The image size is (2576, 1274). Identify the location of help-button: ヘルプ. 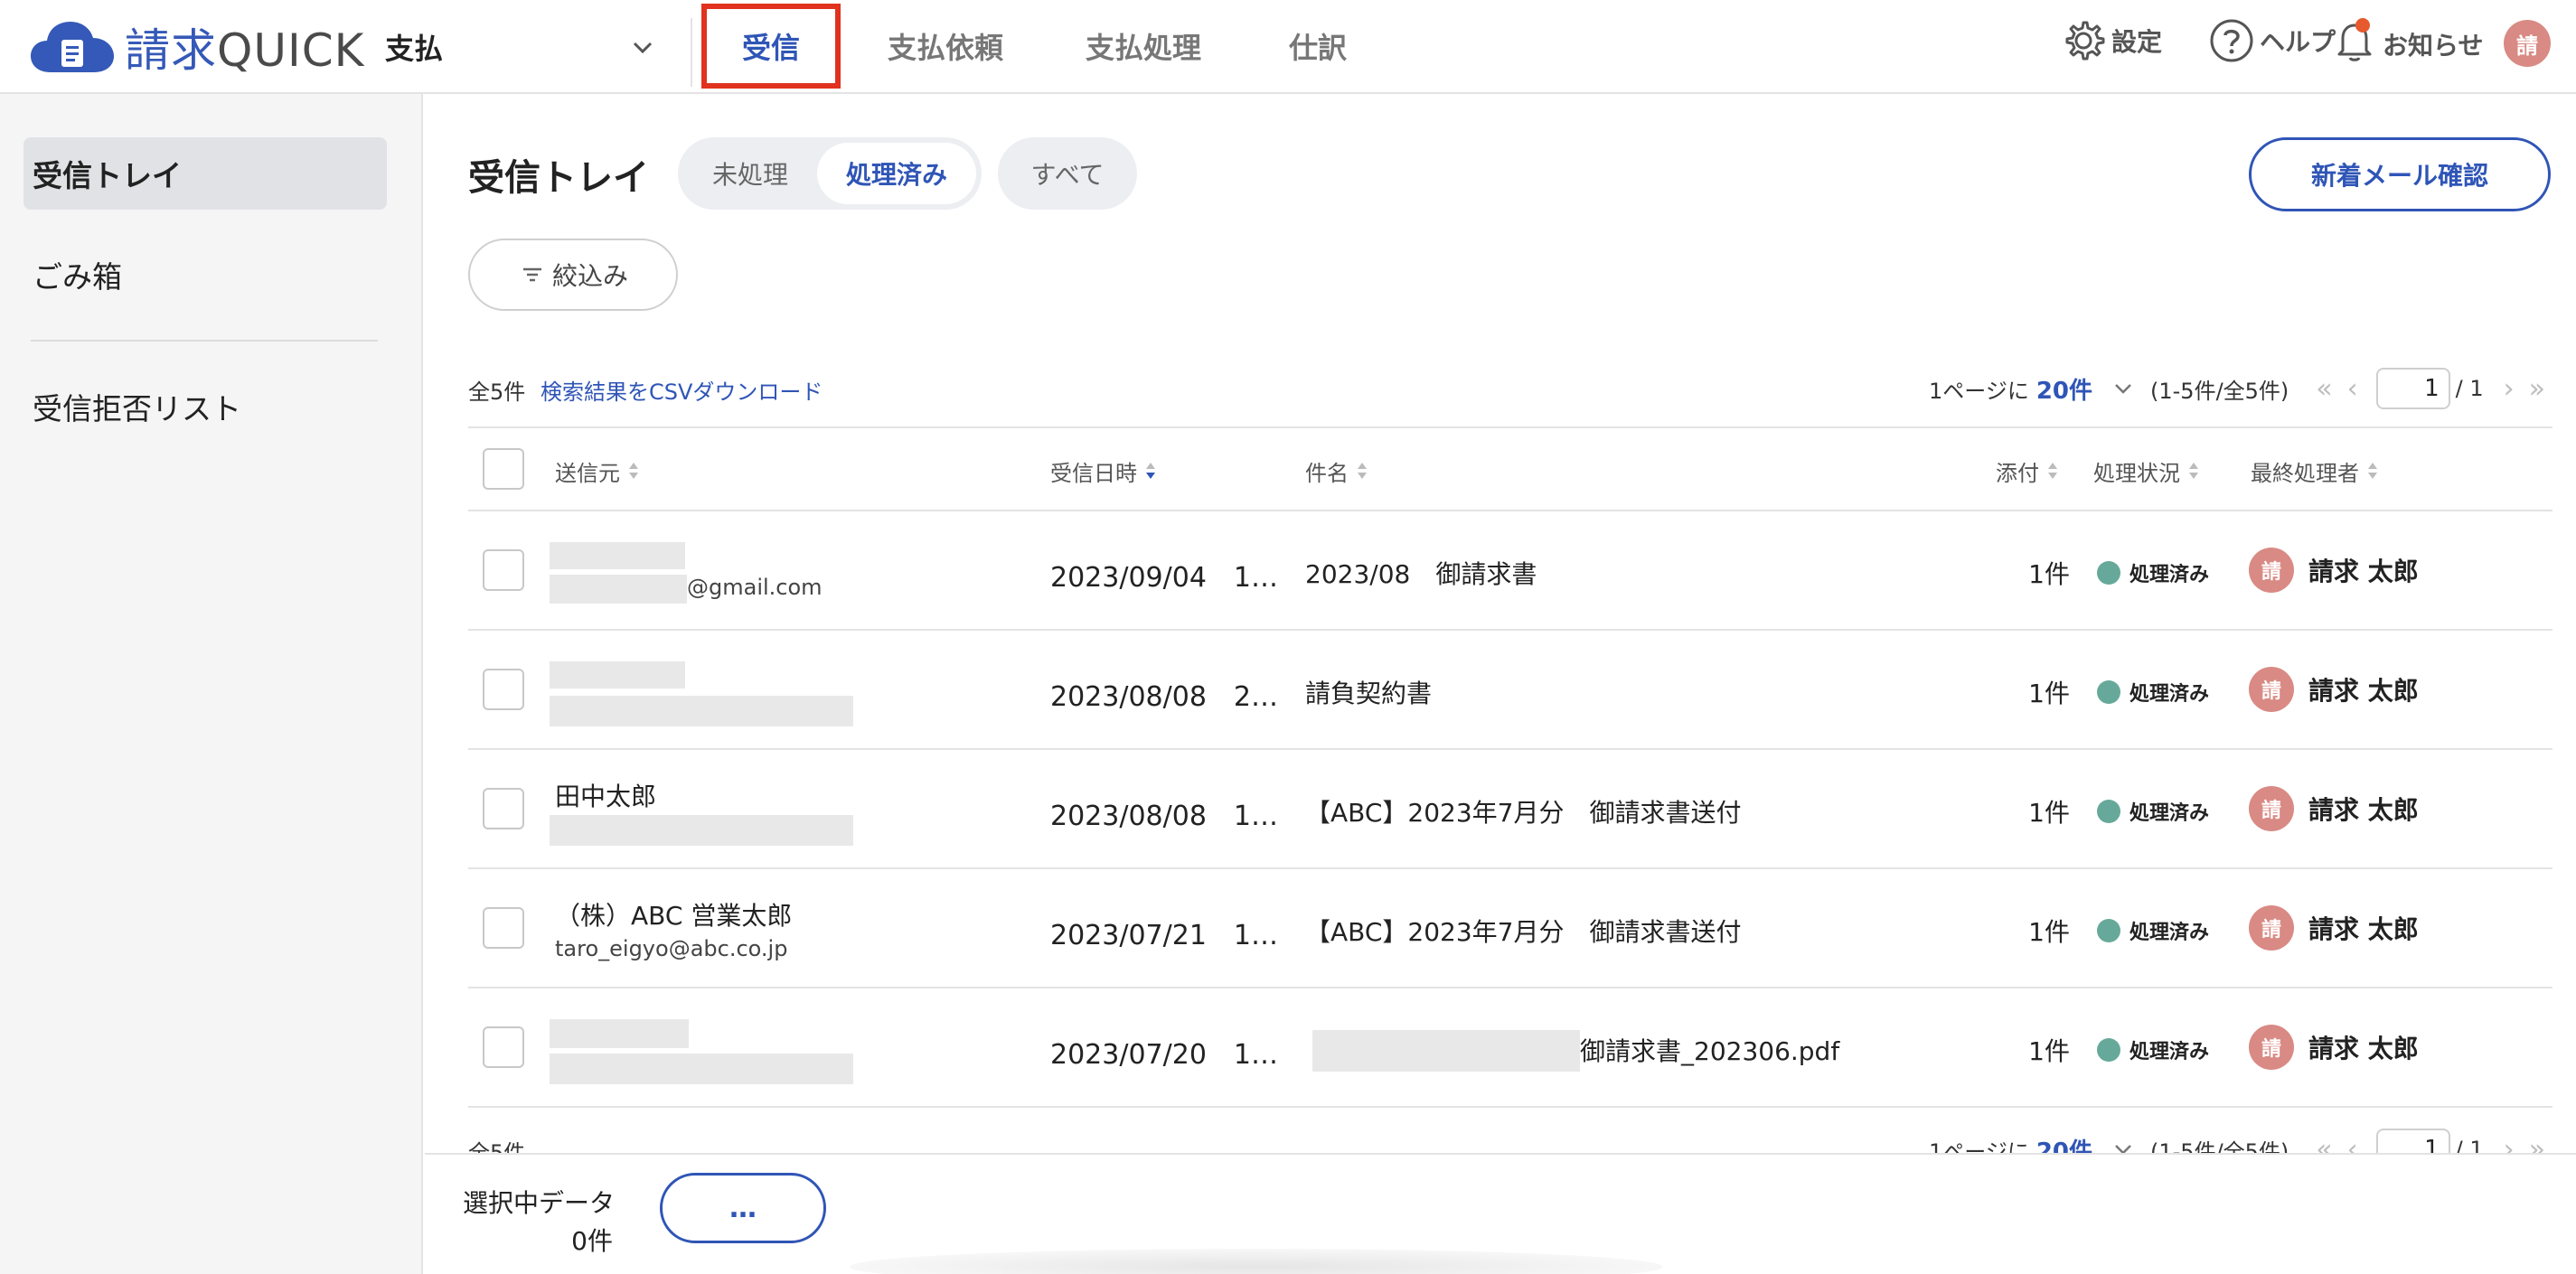
(2271, 40).